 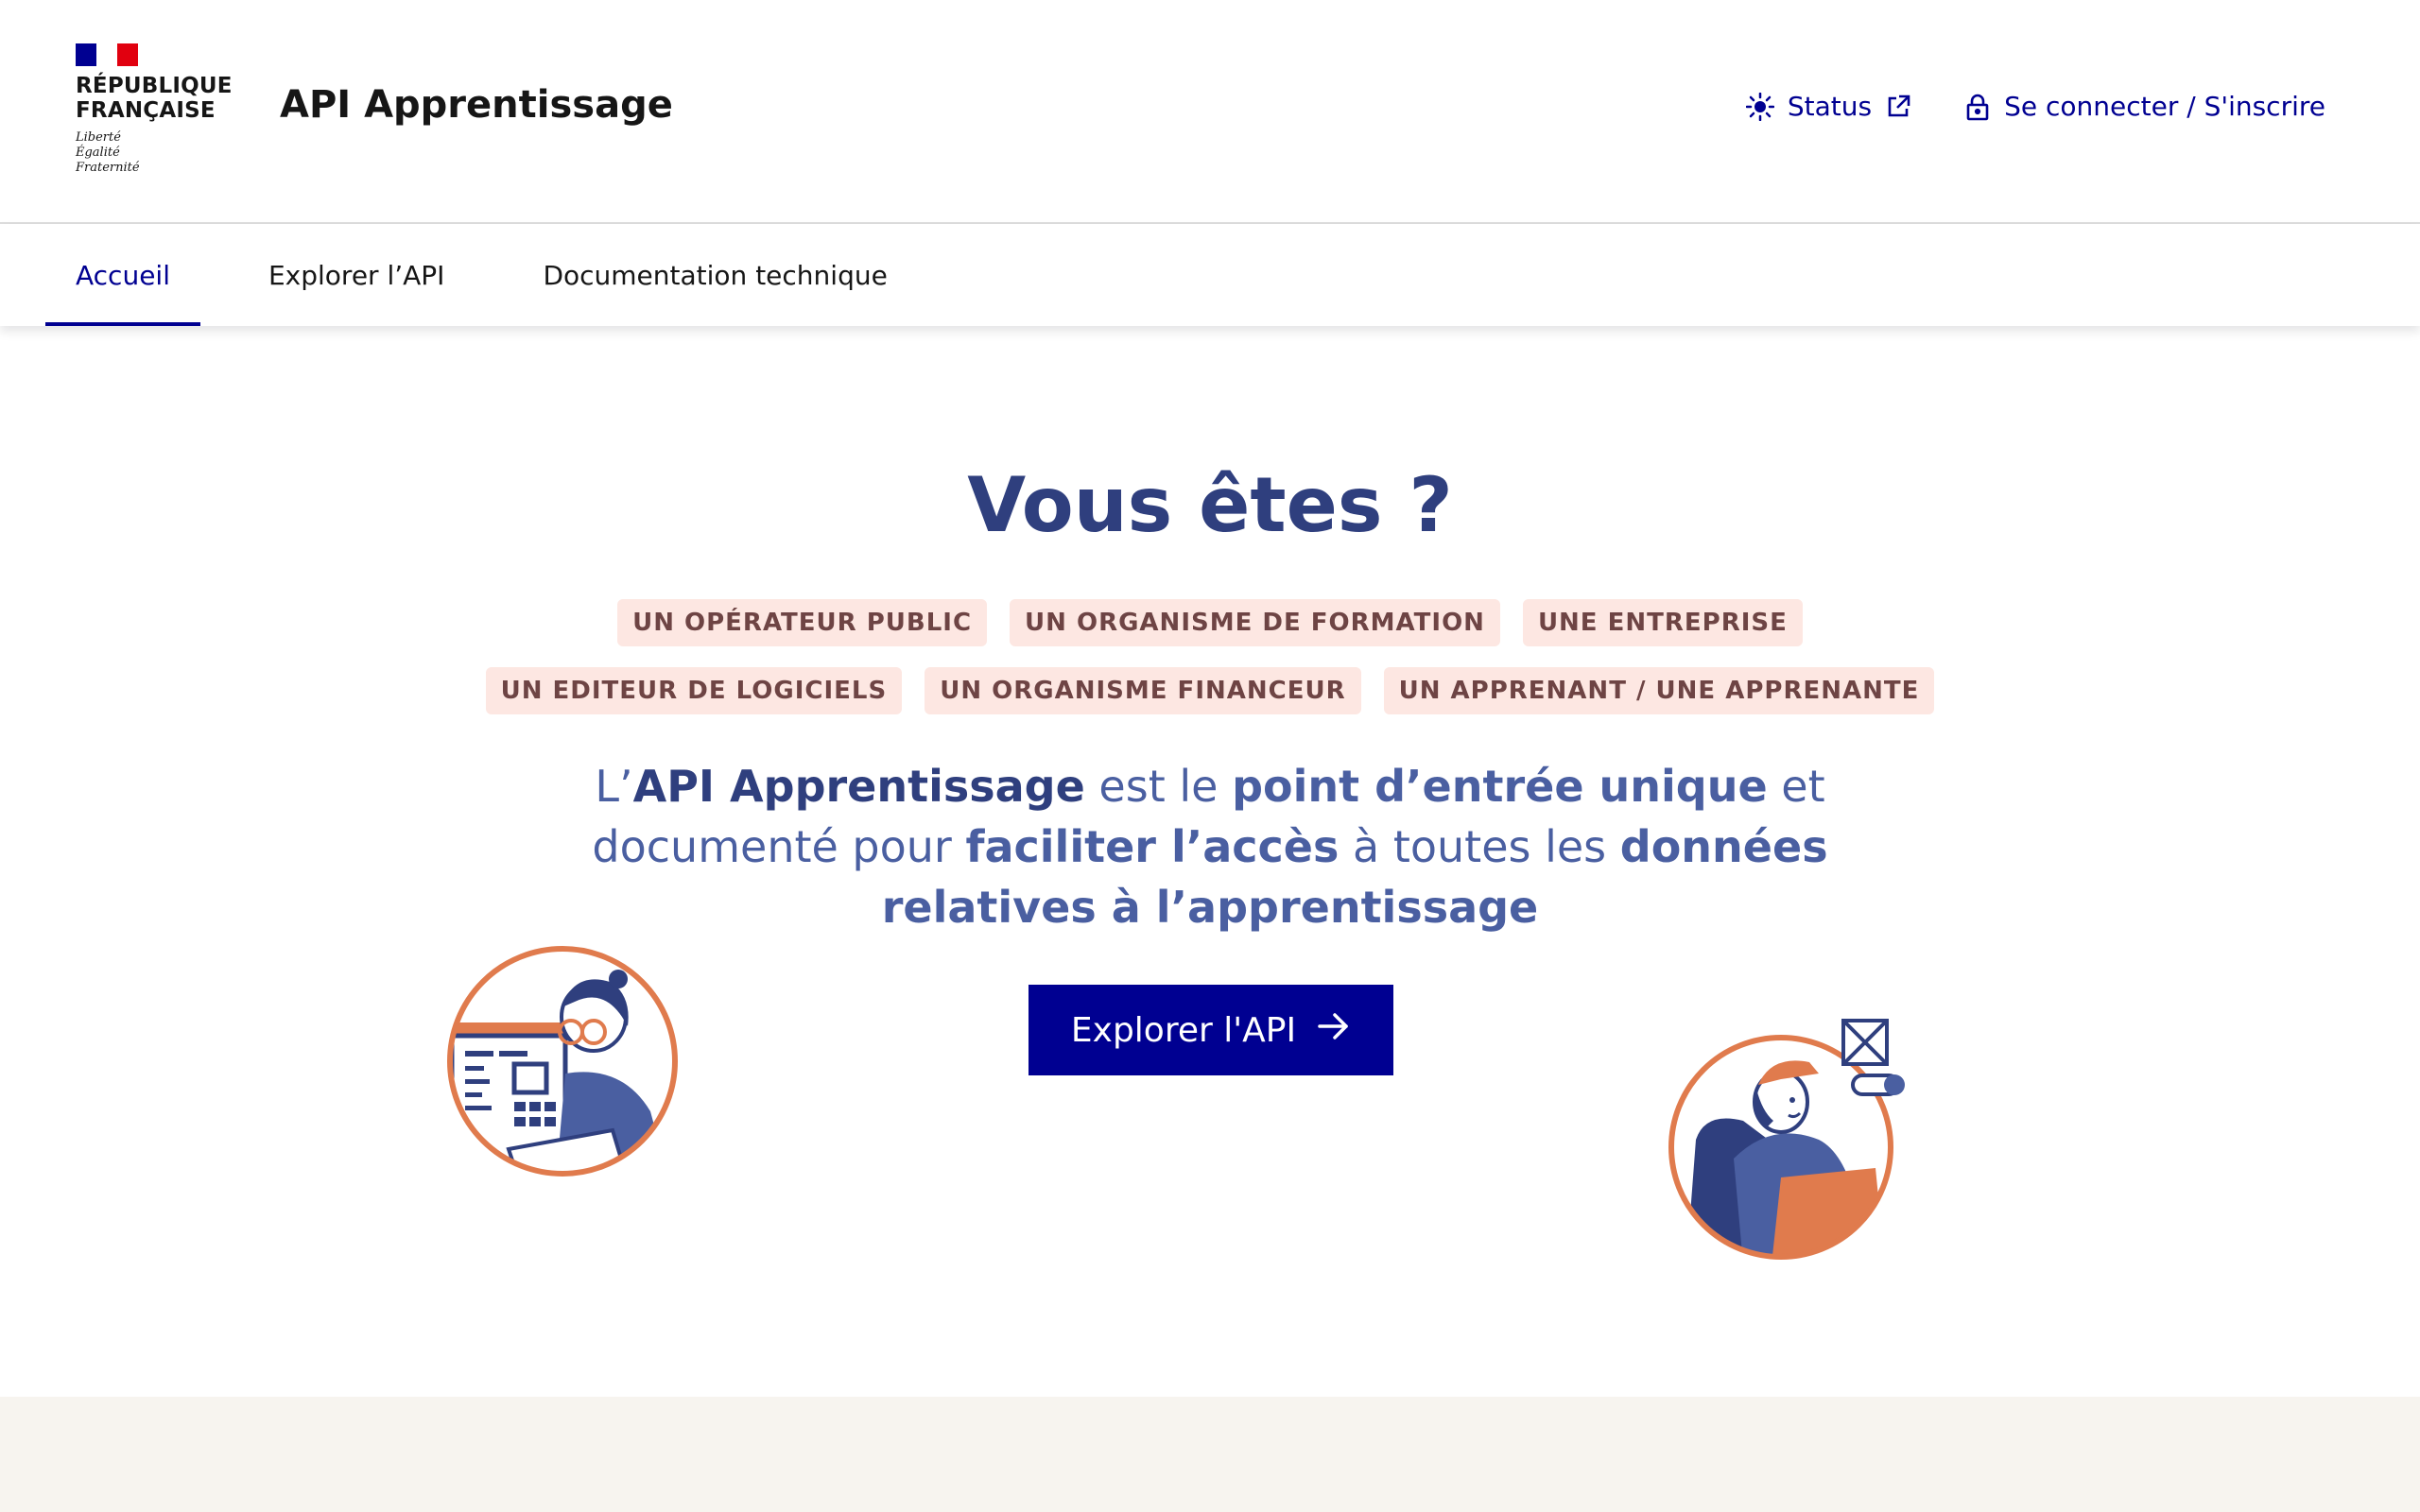 I want to click on developer-illustration, so click(x=562, y=1061).